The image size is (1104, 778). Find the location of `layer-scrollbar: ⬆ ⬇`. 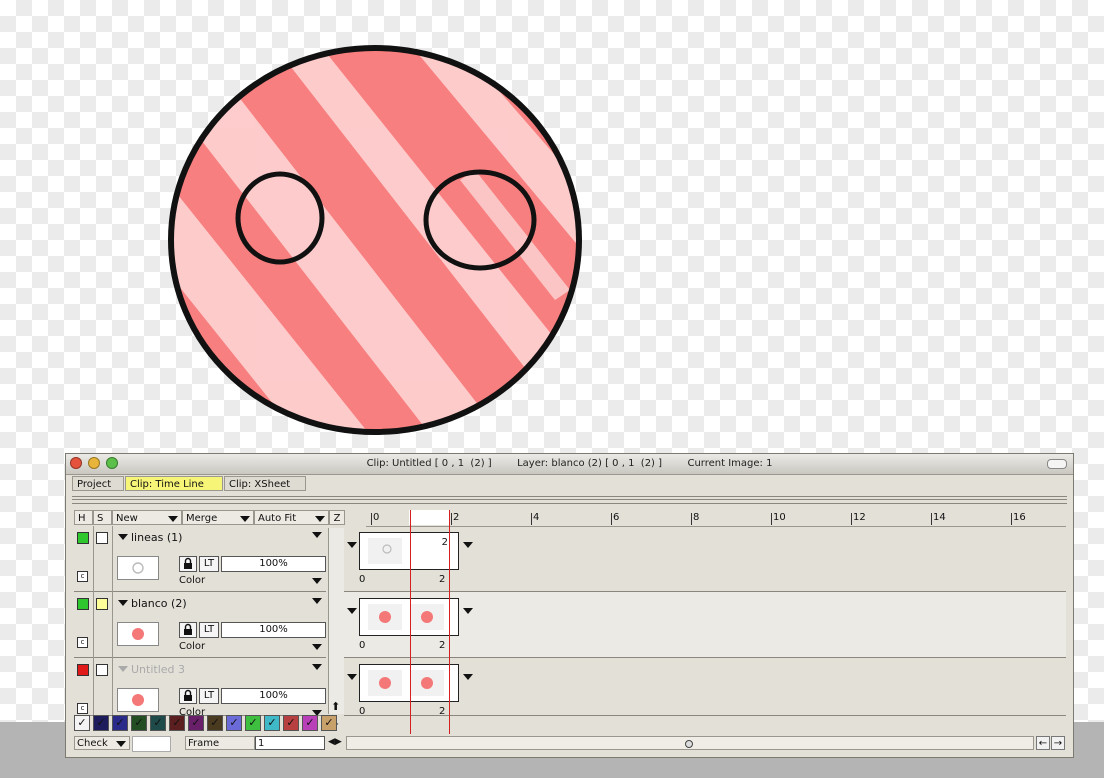

layer-scrollbar: ⬆ ⬇ is located at coordinates (336, 628).